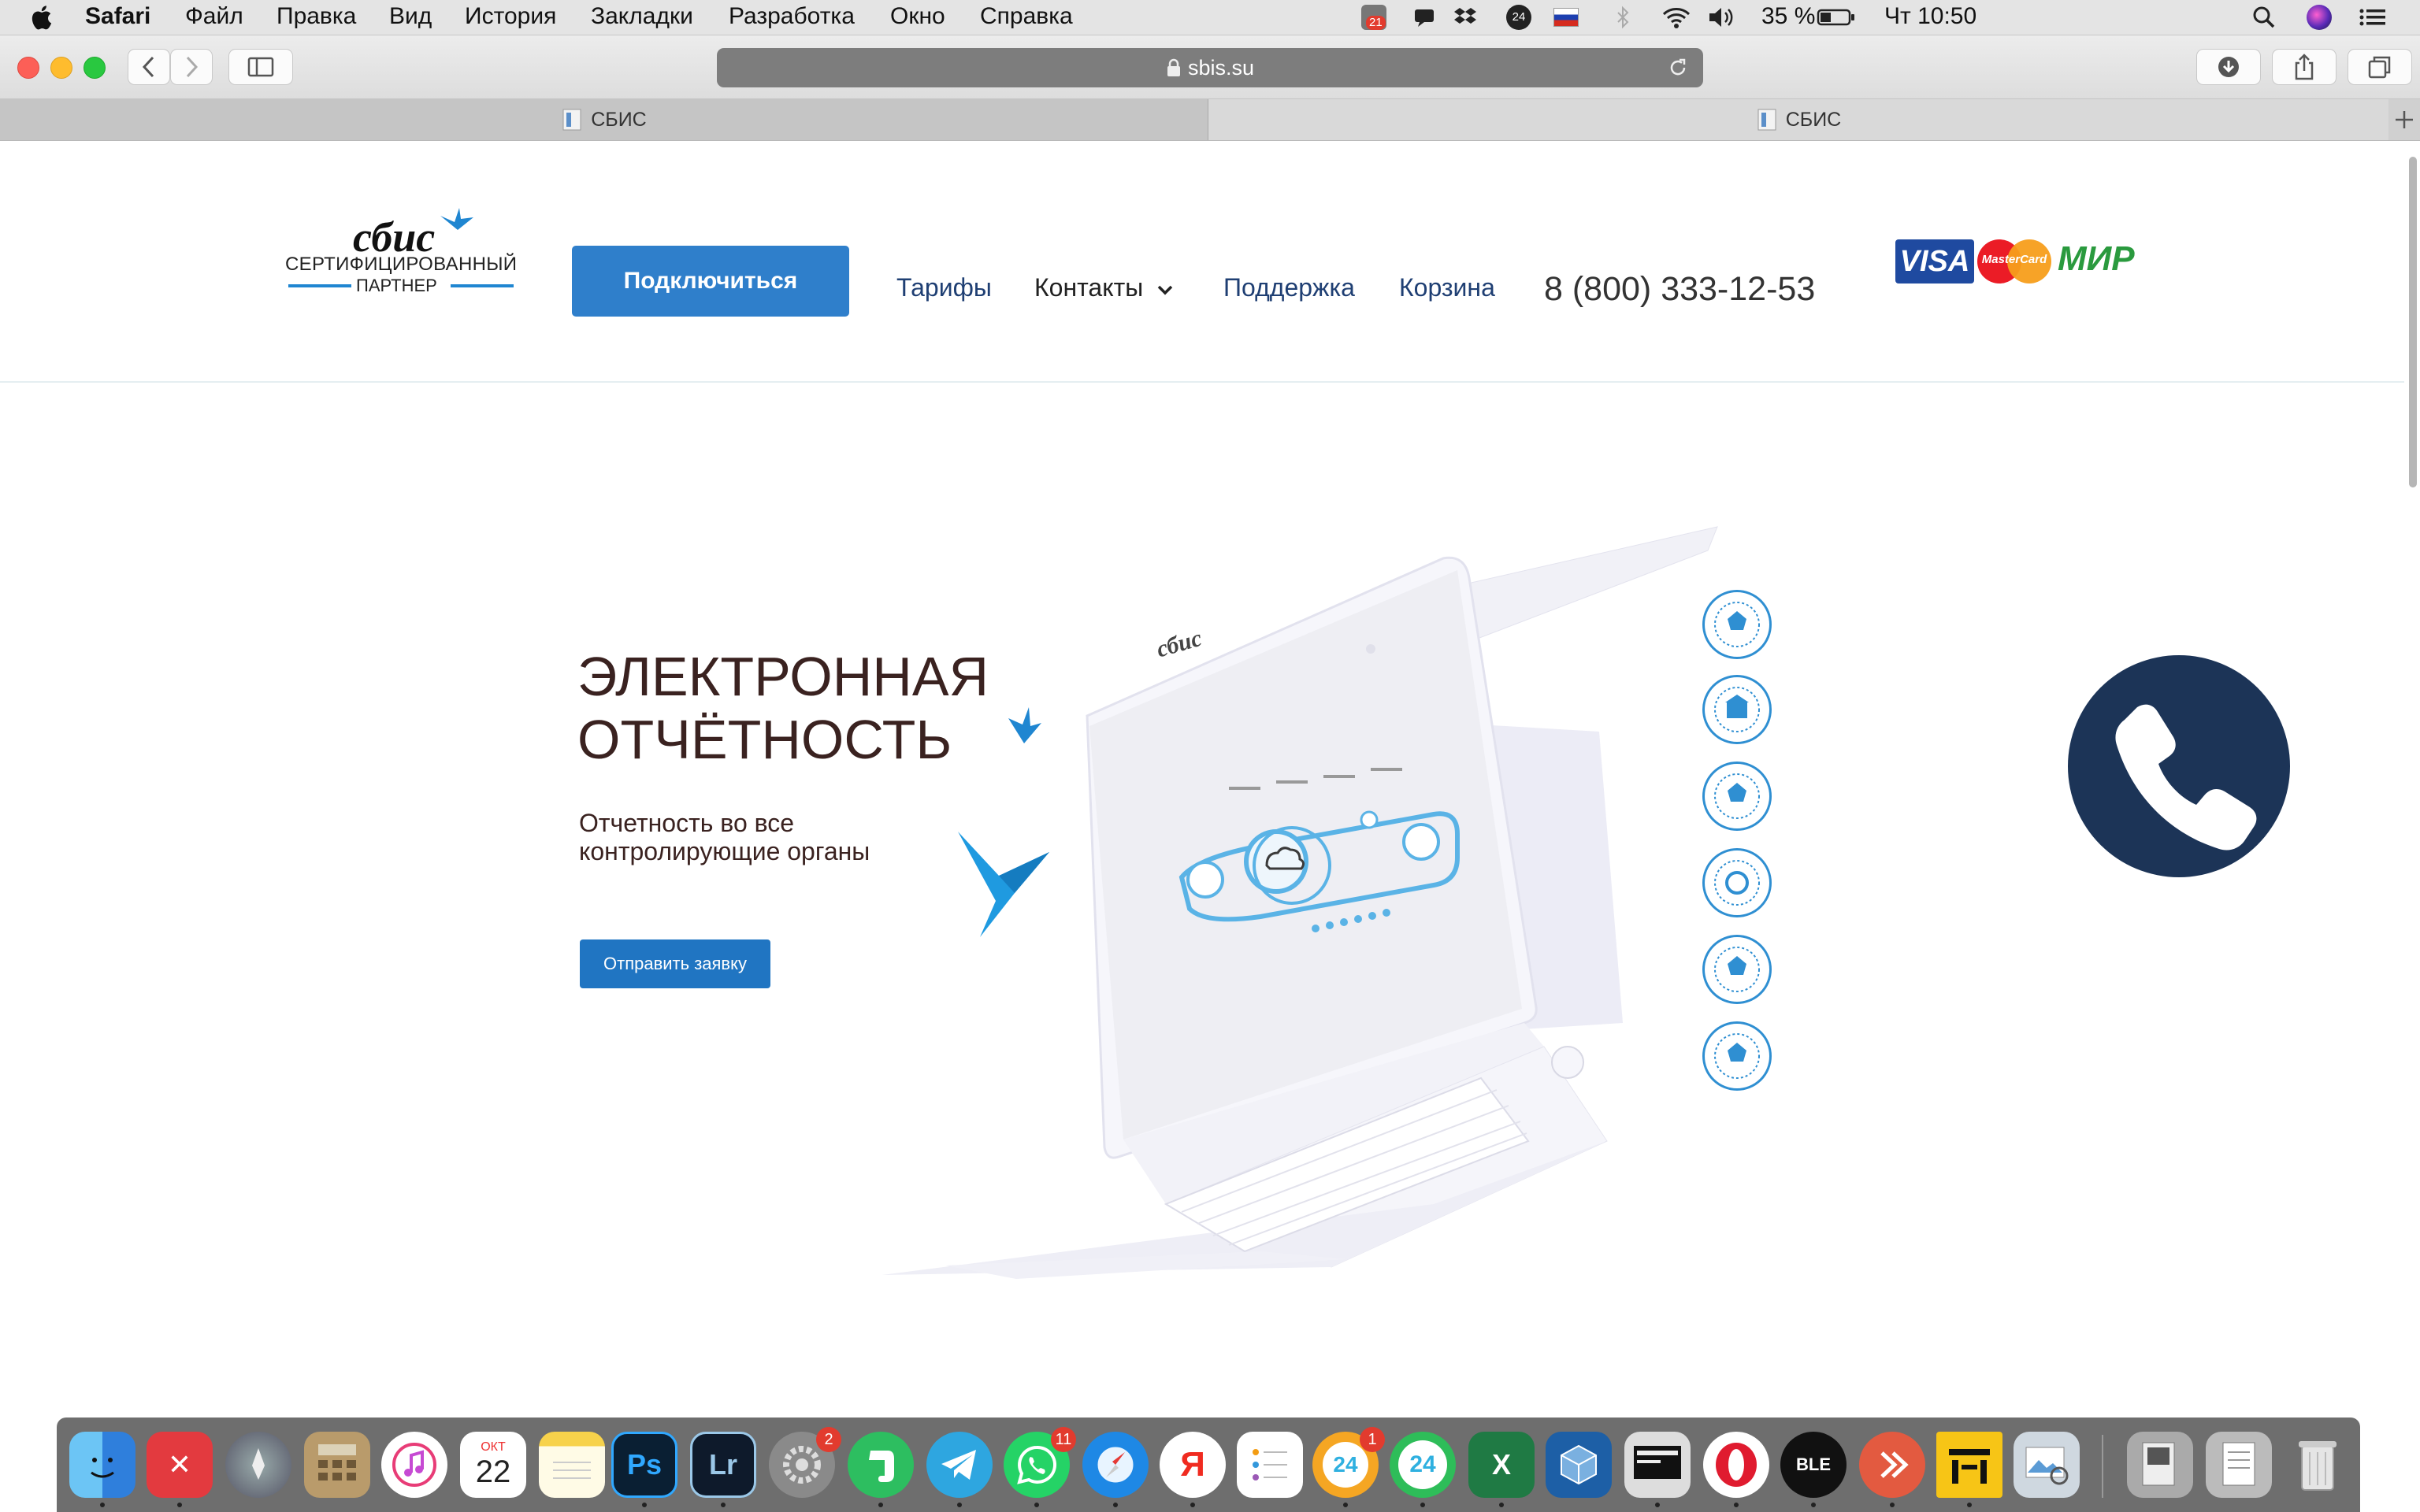 This screenshot has width=2420, height=1512. Describe the element at coordinates (604, 119) in the screenshot. I see `tab-sbis-1: СБИС` at that location.